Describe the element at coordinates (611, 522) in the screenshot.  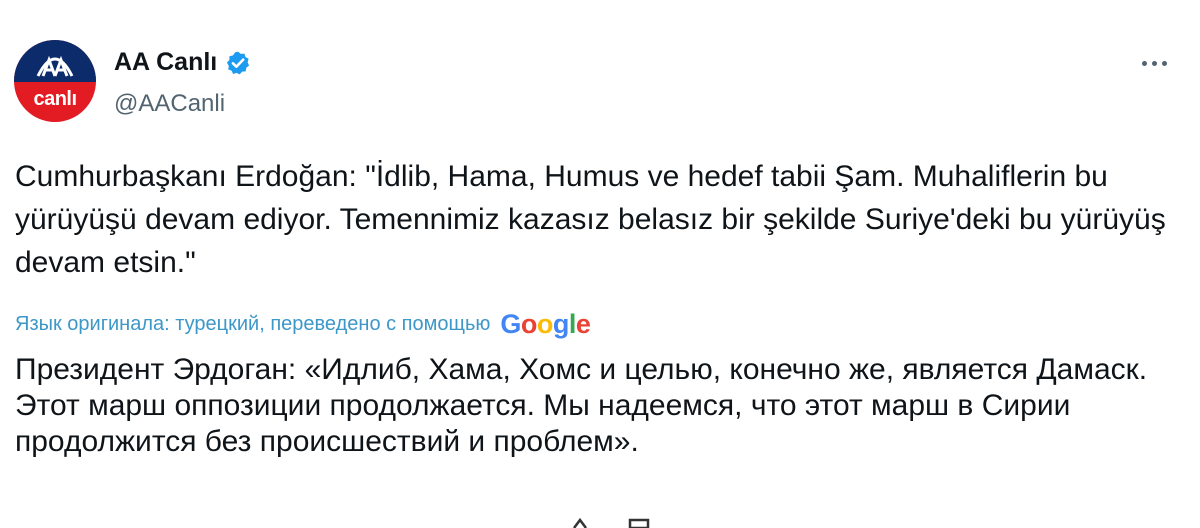
I see `action-bar-partial` at that location.